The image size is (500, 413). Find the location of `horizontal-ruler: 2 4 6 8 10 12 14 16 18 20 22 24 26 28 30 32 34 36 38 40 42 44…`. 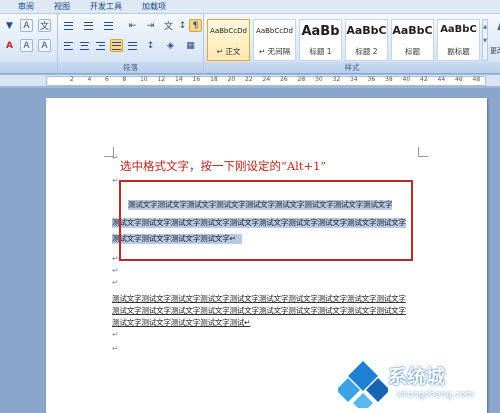

horizontal-ruler: 2 4 6 8 10 12 14 16 18 20 22 24 26 28 30 32 34 36 38 40 42 44… is located at coordinates (250, 81).